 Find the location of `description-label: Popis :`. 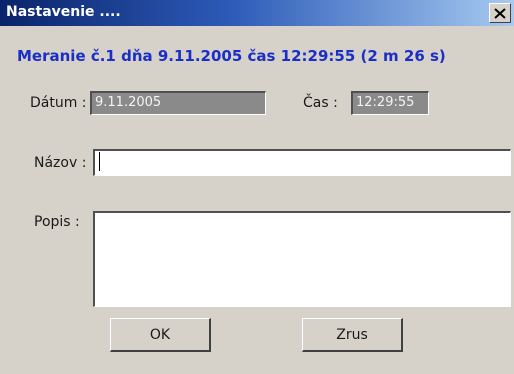

description-label: Popis : is located at coordinates (57, 222).